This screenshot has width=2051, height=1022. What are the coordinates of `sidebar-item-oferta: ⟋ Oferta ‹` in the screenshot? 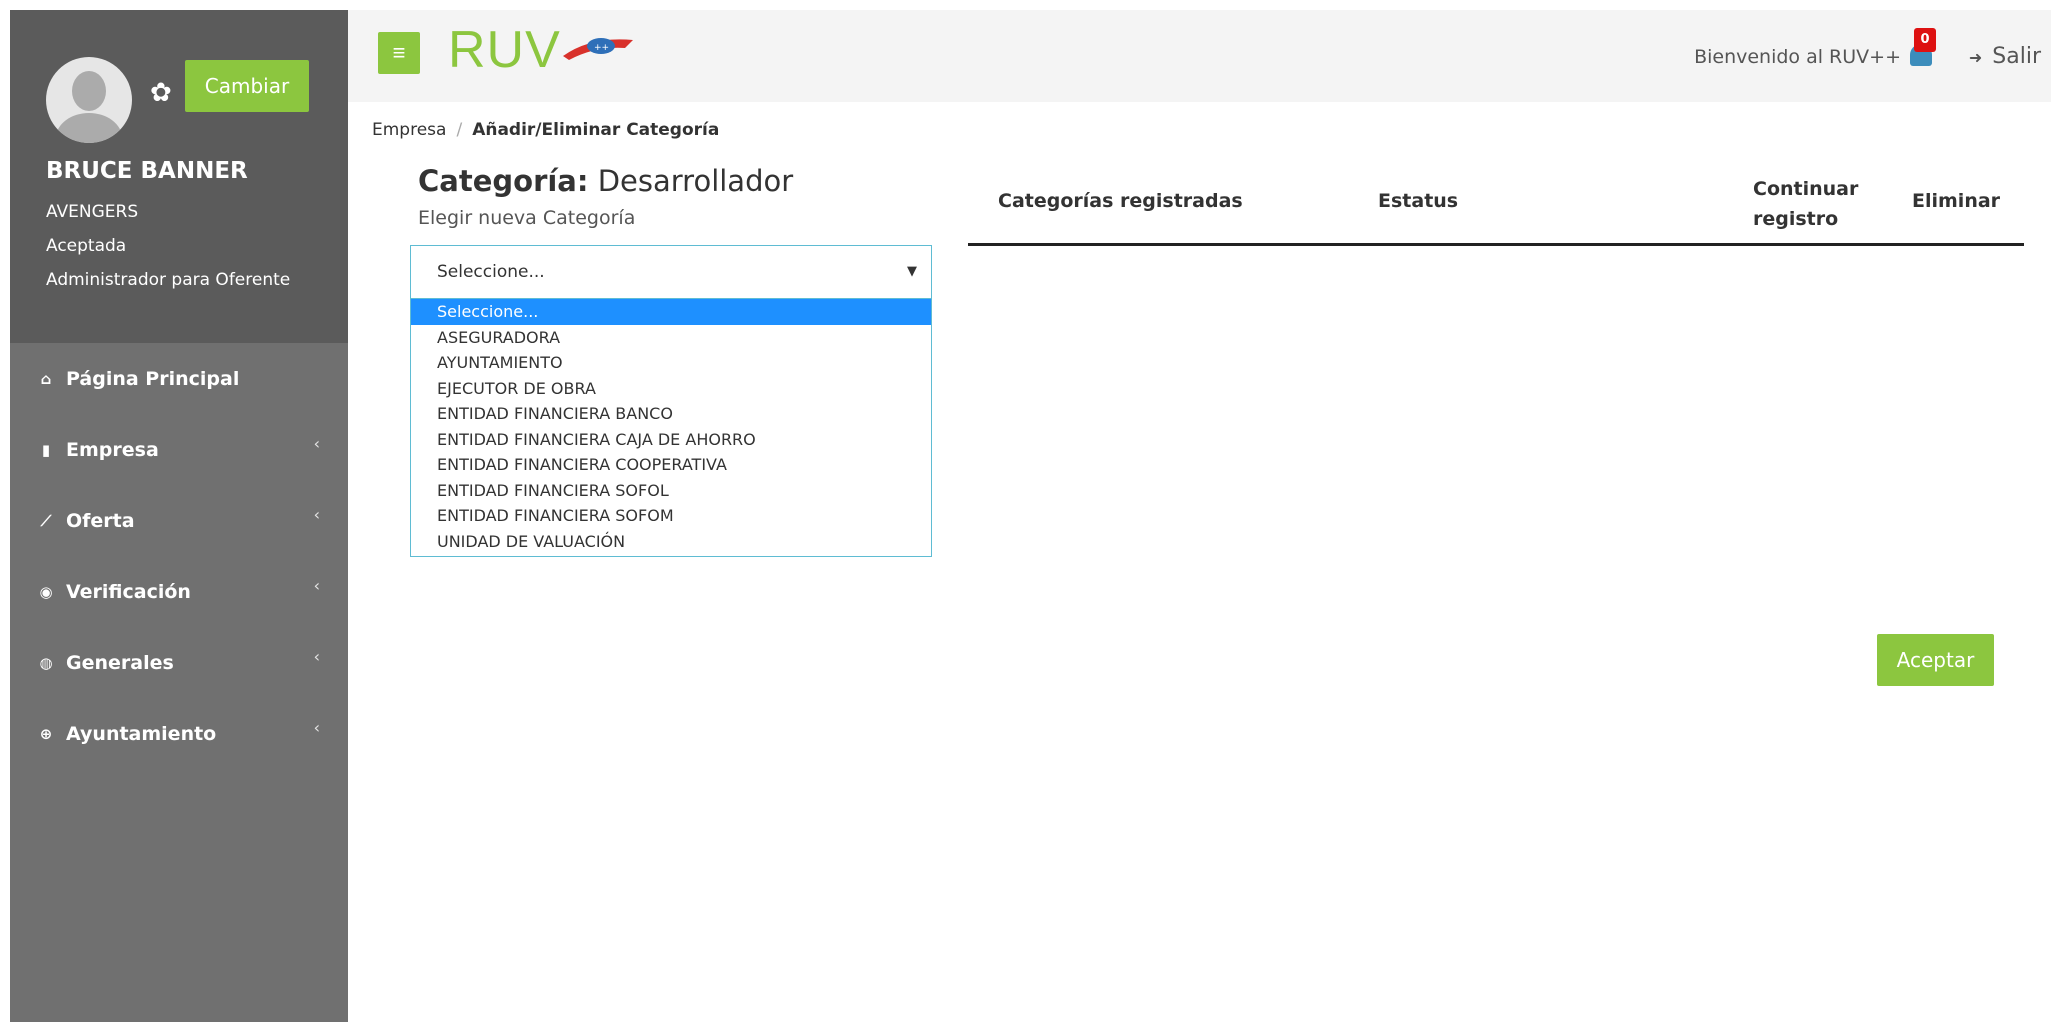 It's located at (179, 520).